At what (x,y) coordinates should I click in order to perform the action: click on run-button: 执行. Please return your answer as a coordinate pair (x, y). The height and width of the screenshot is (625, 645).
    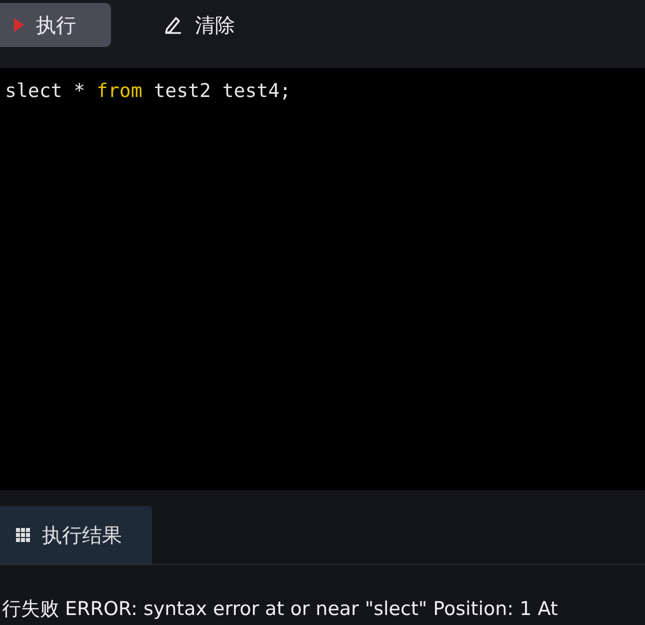
    Looking at the image, I should click on (55, 25).